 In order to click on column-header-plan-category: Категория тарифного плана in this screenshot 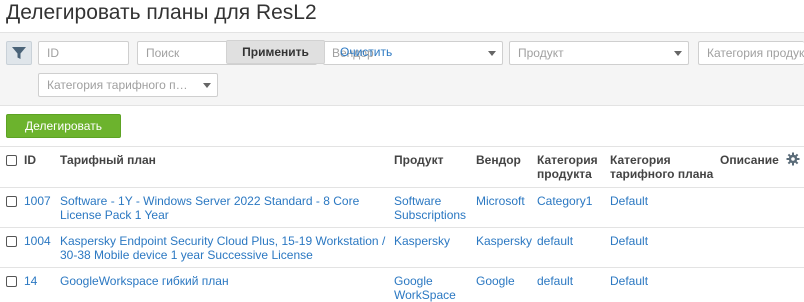, I will do `click(663, 167)`.